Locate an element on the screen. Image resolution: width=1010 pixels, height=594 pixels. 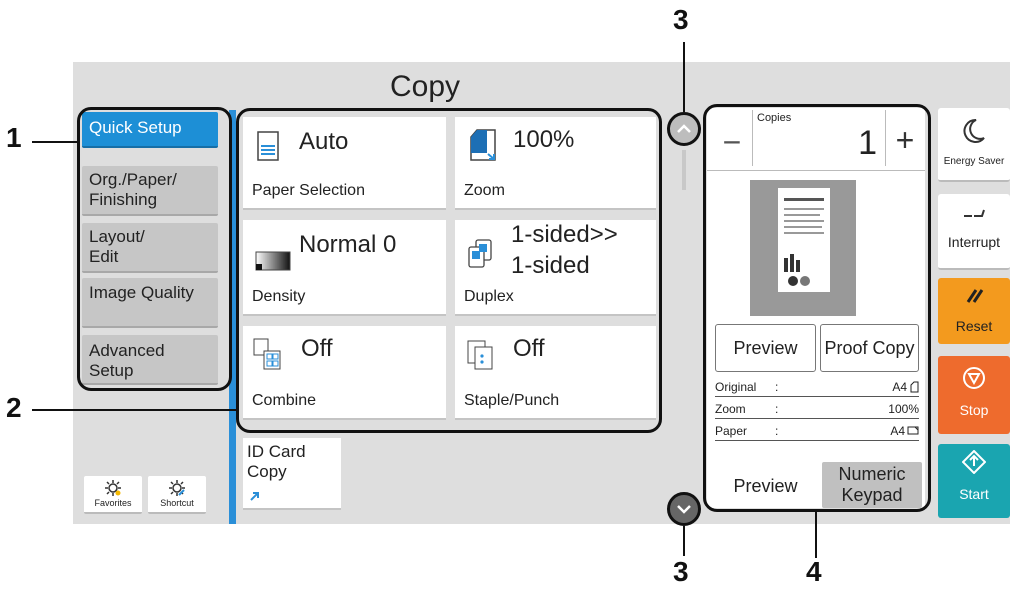
stop-label: Stop is located at coordinates (974, 410).